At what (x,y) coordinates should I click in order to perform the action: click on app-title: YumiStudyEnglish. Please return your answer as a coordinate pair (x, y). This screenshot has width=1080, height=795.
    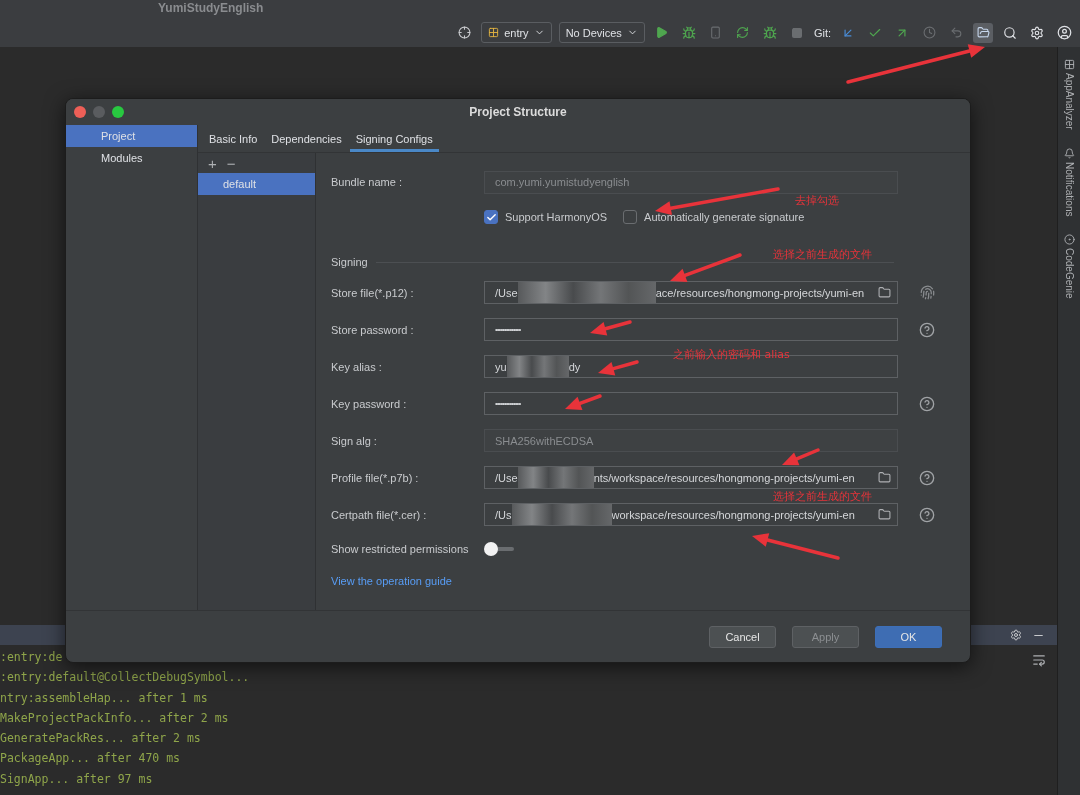
    Looking at the image, I should click on (211, 8).